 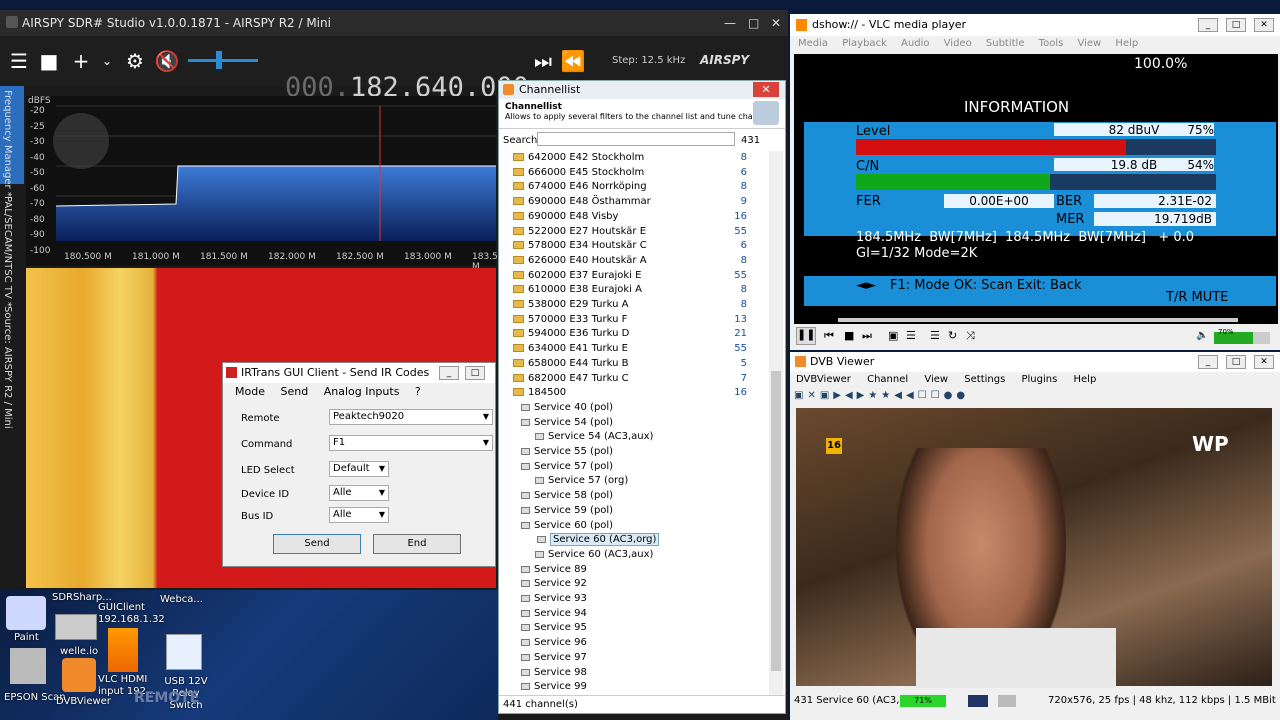 I want to click on channel-item: Service 96, so click(x=634, y=643).